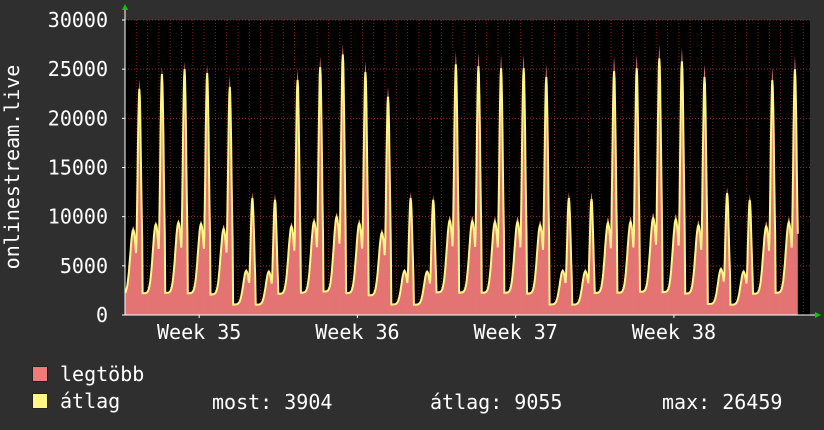  I want to click on x-tick-label-0: Week 35, so click(199, 332).